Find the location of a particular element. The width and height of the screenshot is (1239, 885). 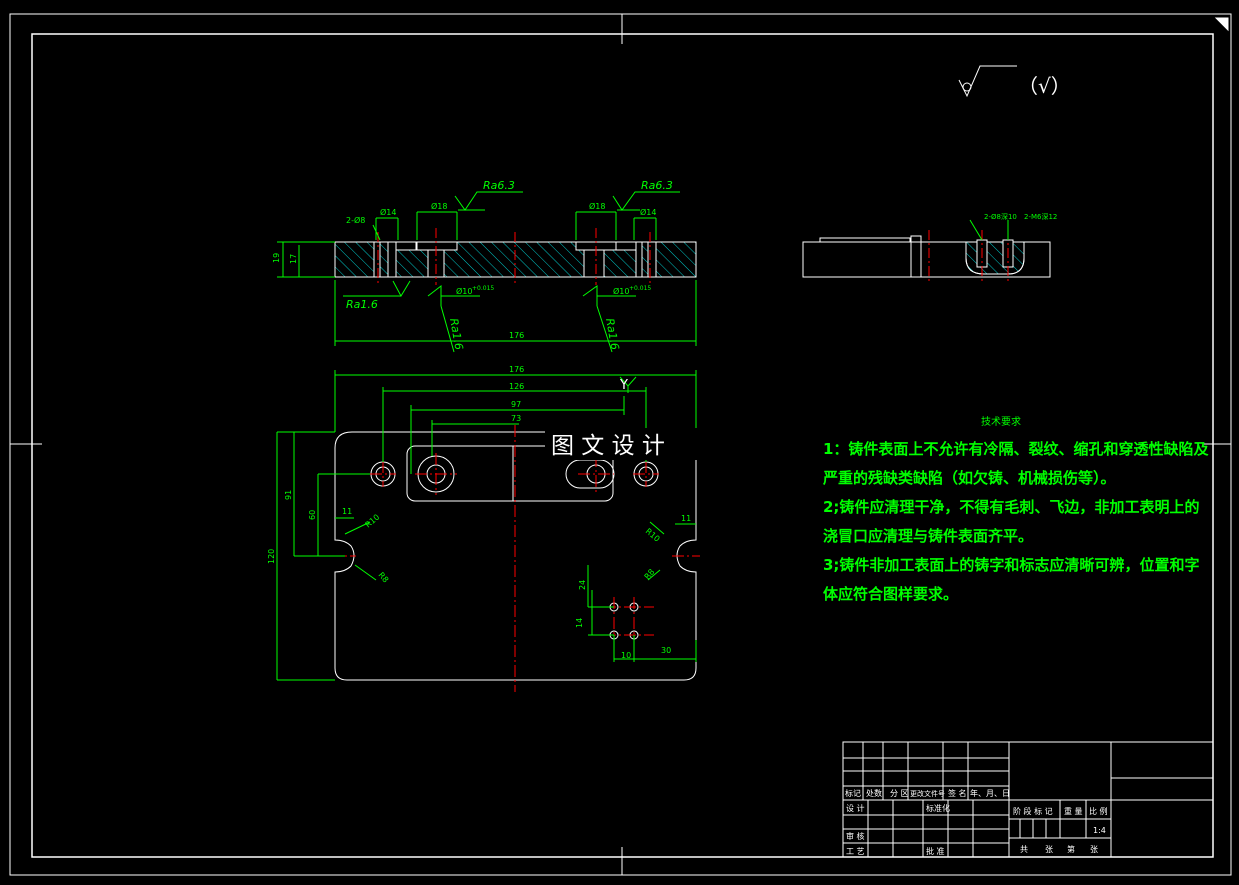

dim-plan-11-left: 11 is located at coordinates (347, 511).